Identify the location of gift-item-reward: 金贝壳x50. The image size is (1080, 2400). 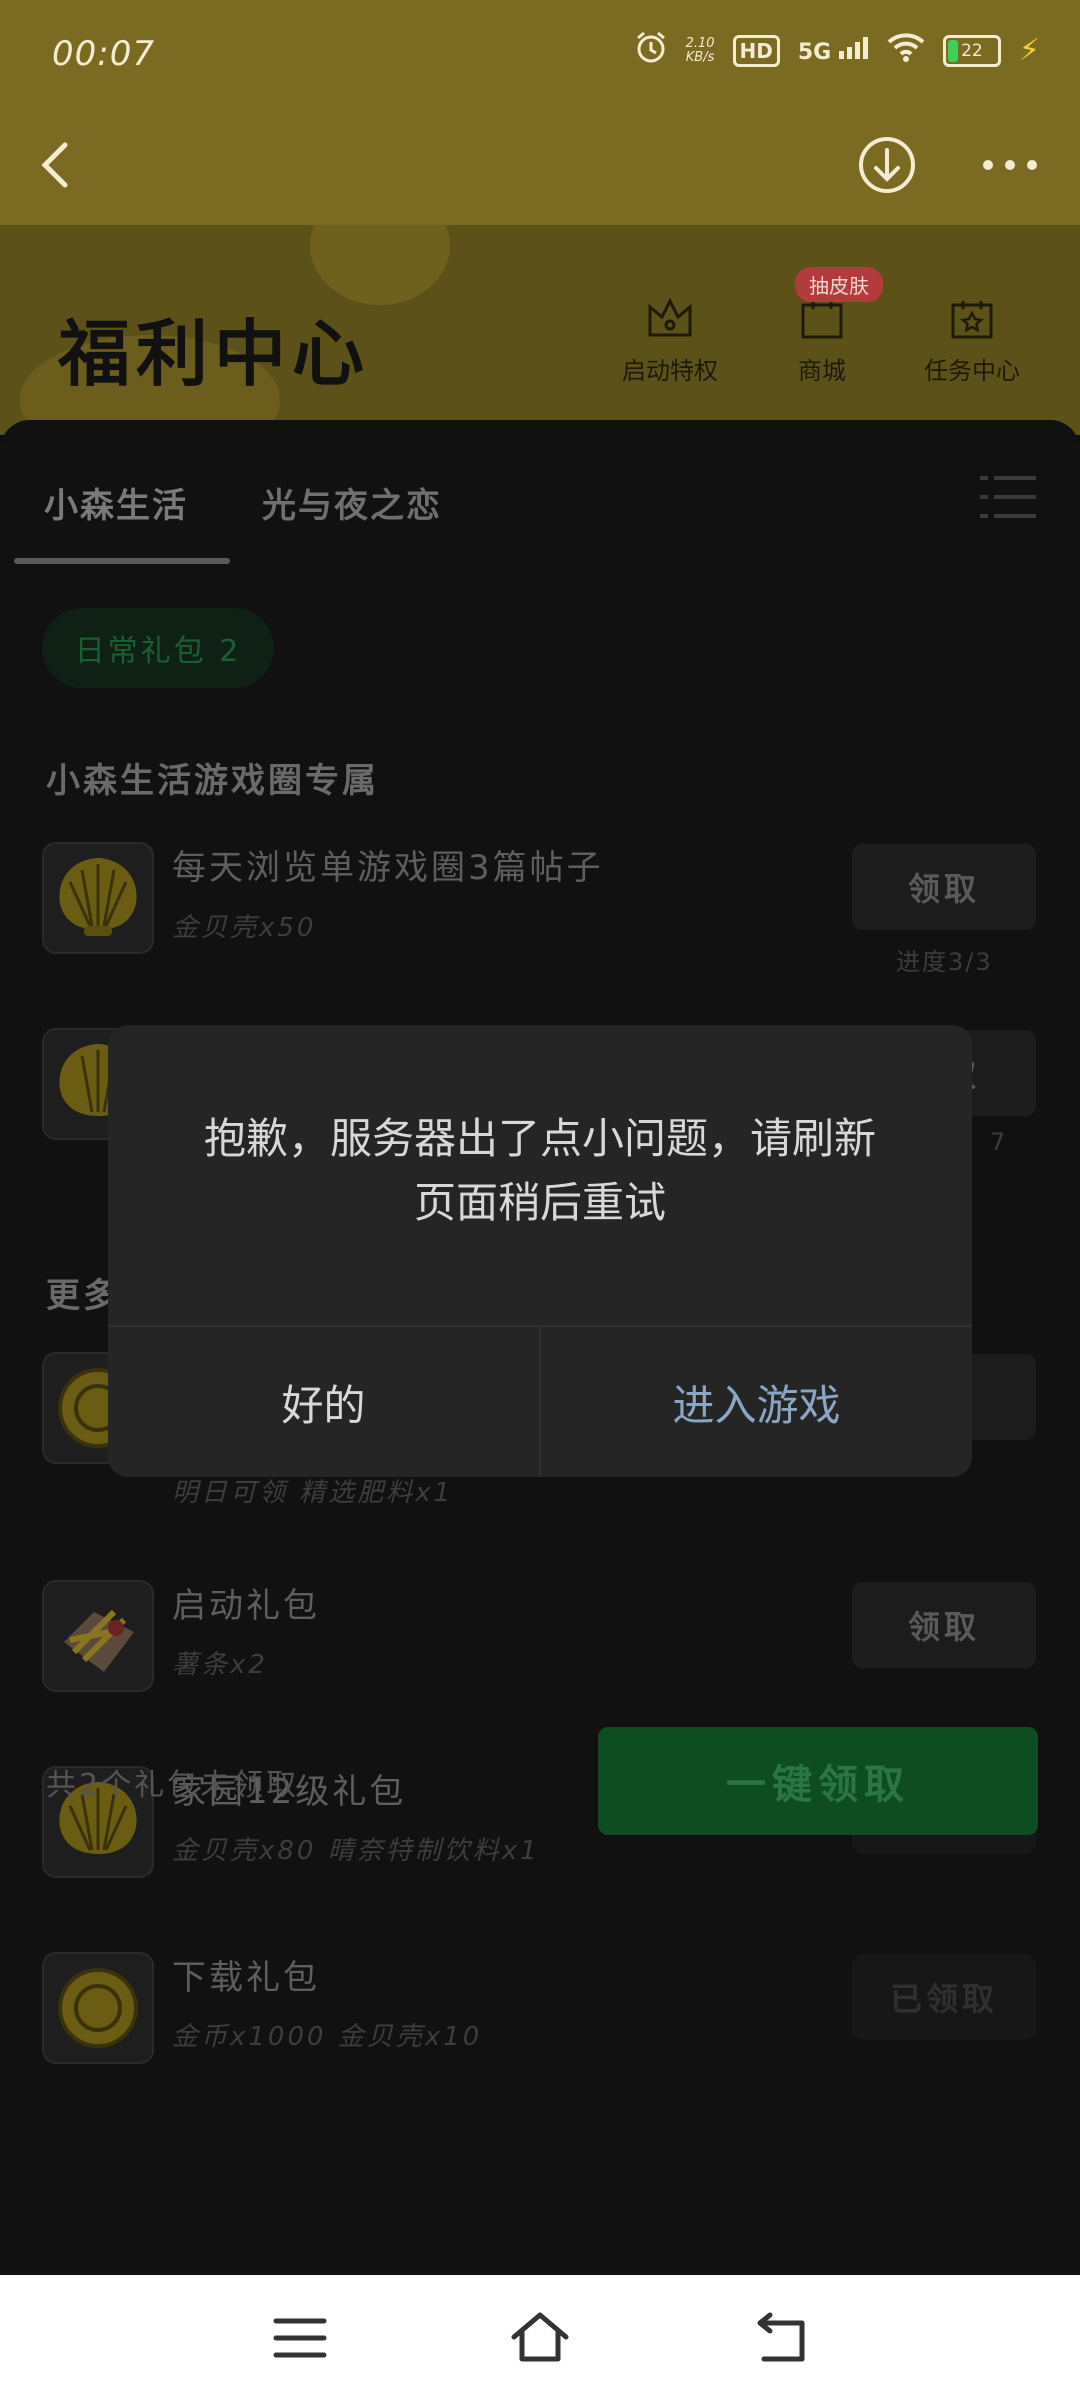
(244, 928).